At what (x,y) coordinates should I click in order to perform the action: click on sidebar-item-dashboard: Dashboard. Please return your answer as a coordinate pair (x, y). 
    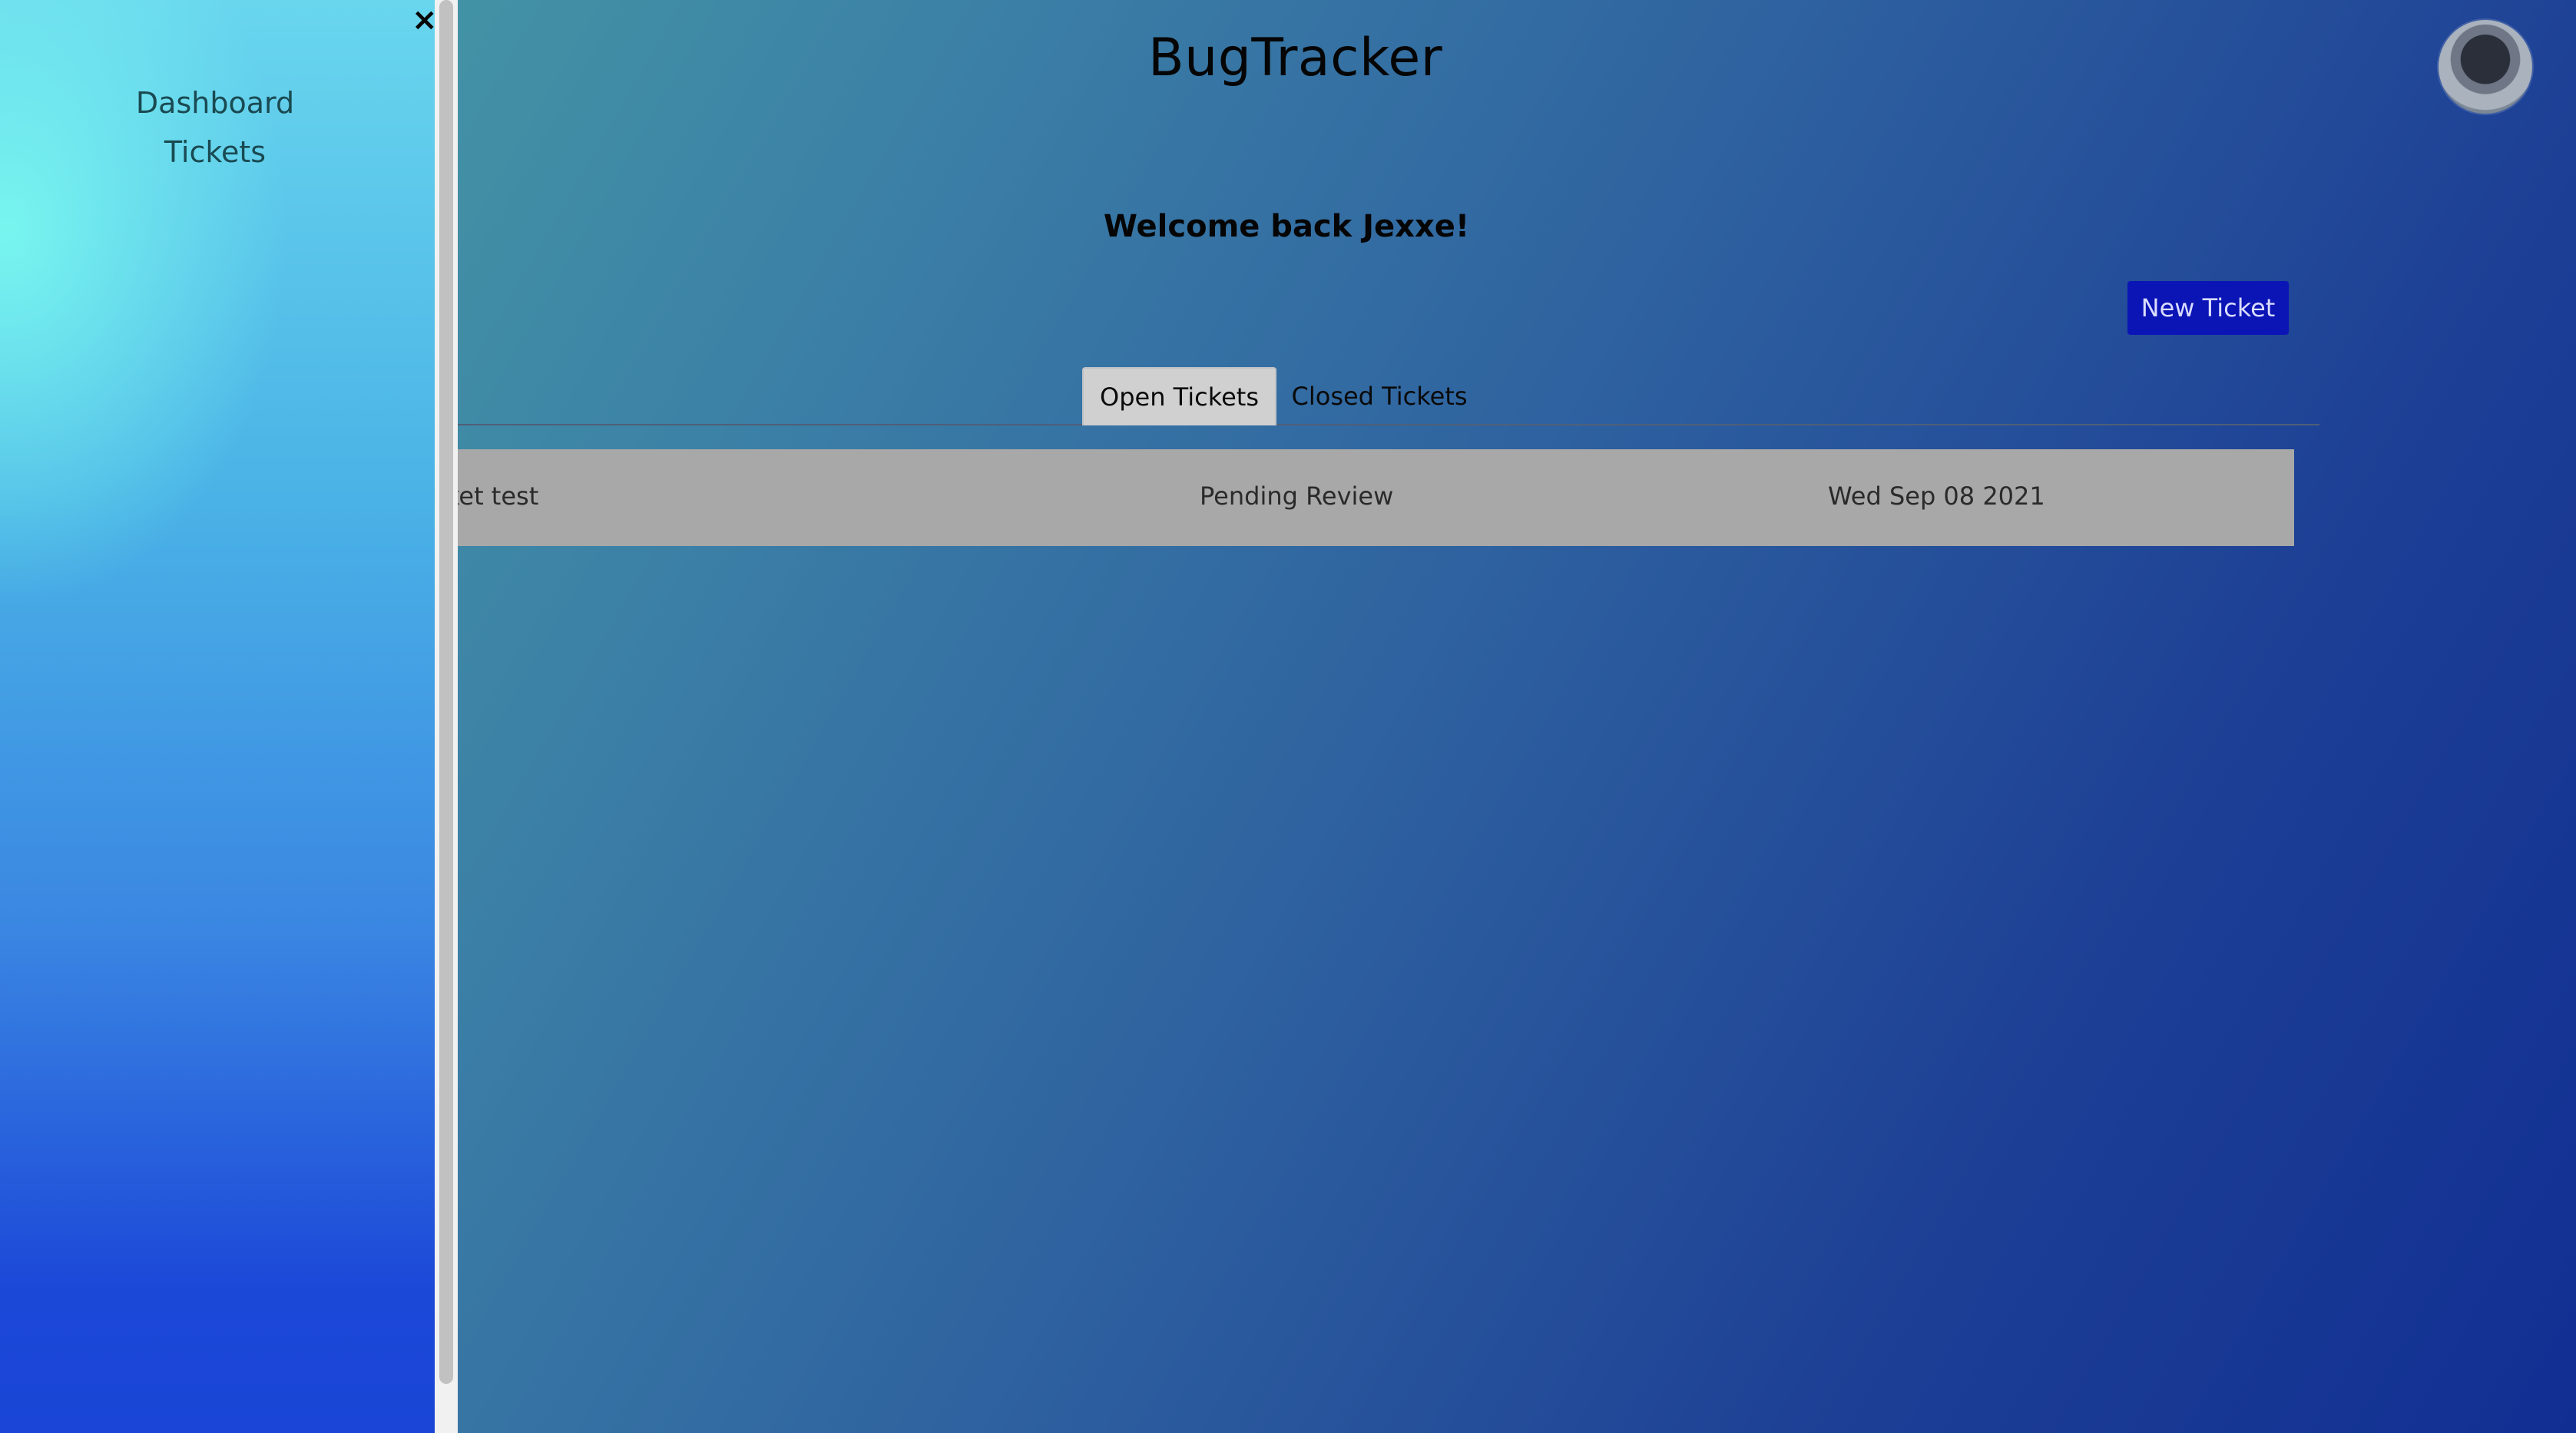
    Looking at the image, I should click on (215, 103).